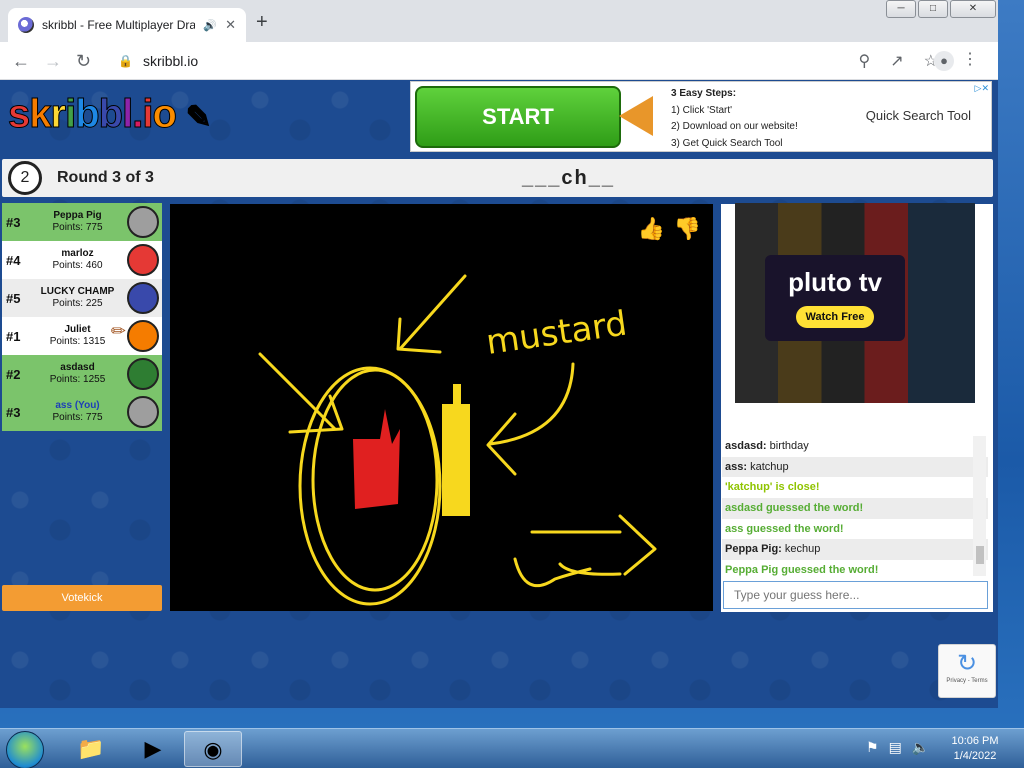  I want to click on player-rank: #1, so click(13, 336).